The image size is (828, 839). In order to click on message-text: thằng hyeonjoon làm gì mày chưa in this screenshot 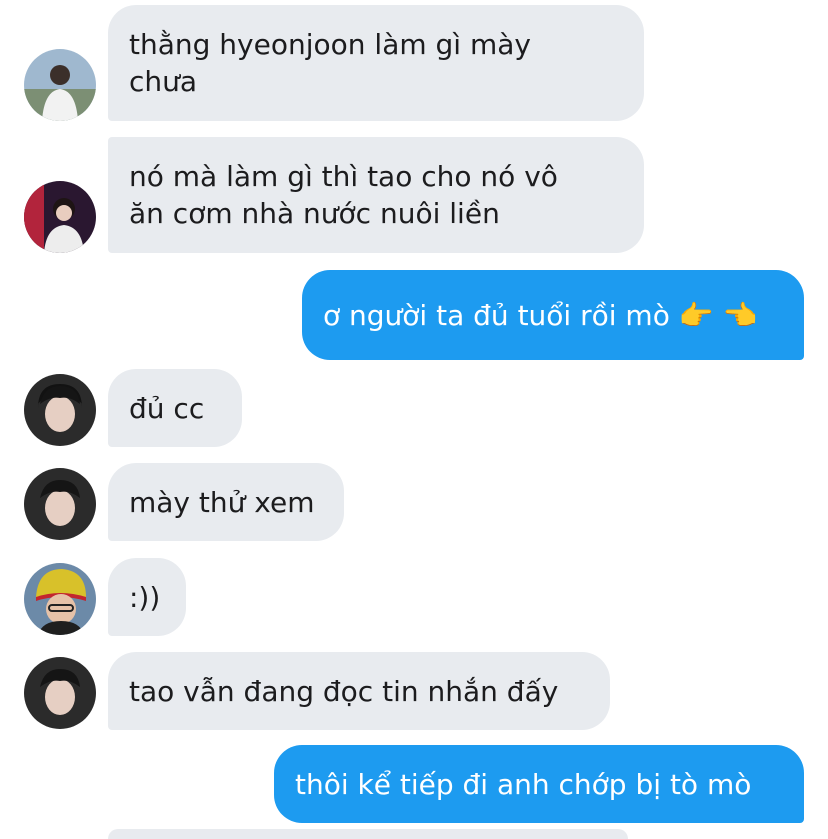, I will do `click(330, 63)`.